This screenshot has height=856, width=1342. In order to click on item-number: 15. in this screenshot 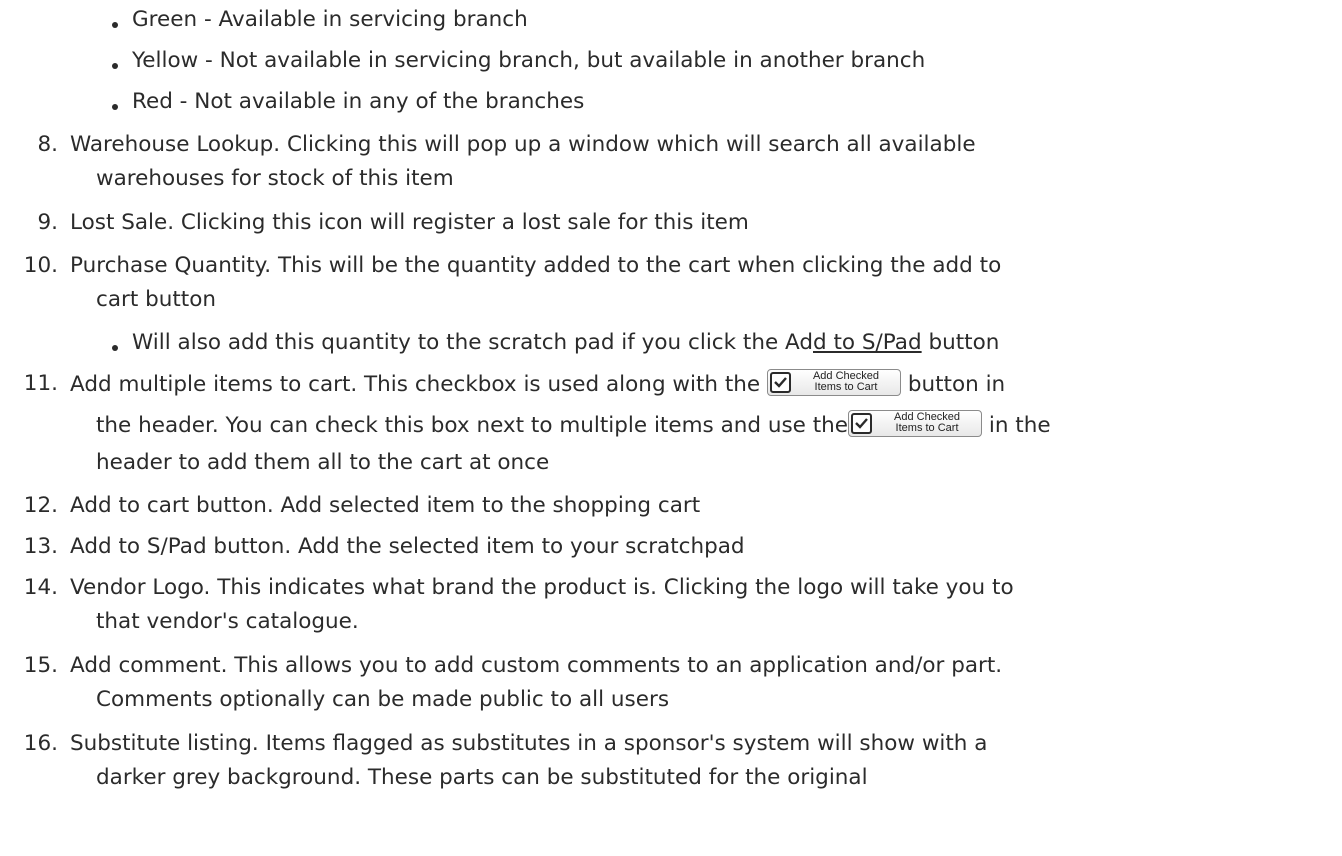, I will do `click(40, 665)`.